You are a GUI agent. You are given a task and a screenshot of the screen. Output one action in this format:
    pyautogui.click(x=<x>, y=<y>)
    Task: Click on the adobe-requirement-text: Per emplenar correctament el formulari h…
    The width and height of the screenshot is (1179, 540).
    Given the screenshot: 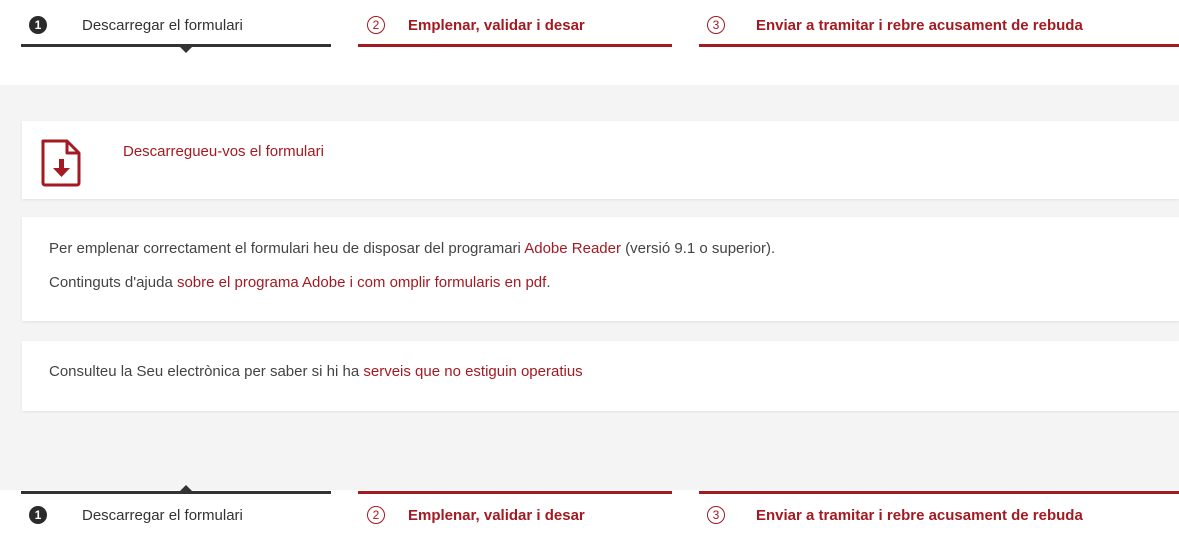 What is the action you would take?
    pyautogui.click(x=412, y=248)
    